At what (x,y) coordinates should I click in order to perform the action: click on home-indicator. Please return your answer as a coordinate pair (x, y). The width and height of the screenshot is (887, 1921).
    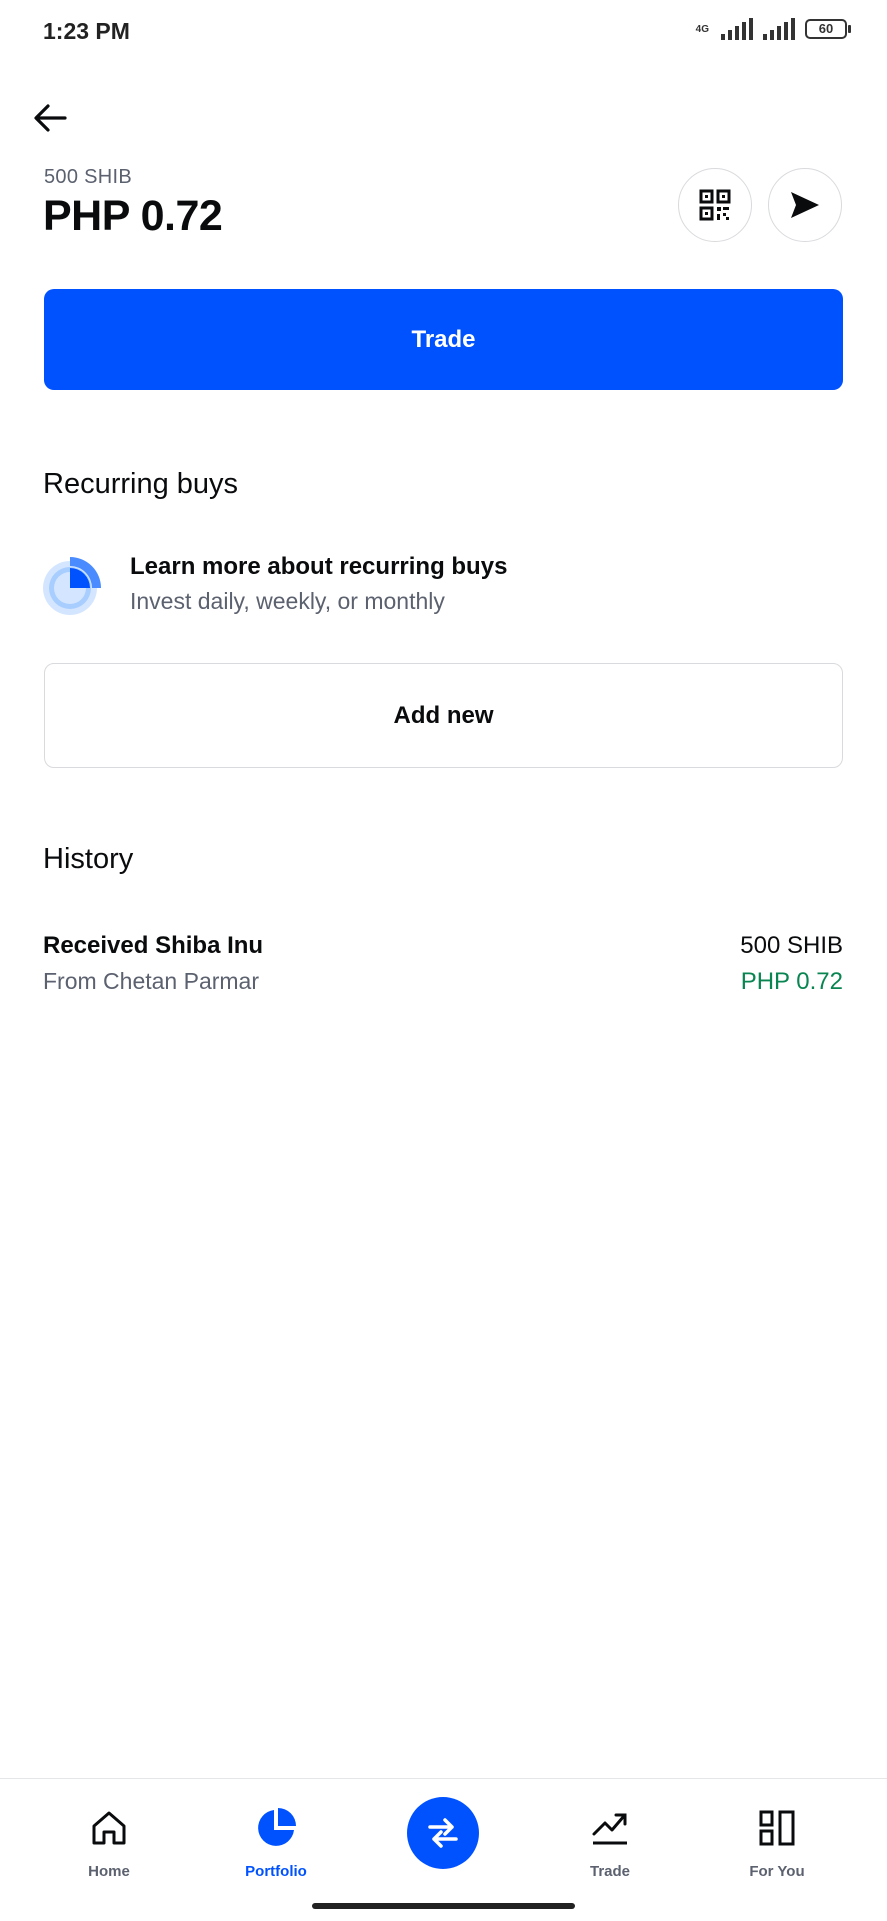
    Looking at the image, I should click on (443, 1906).